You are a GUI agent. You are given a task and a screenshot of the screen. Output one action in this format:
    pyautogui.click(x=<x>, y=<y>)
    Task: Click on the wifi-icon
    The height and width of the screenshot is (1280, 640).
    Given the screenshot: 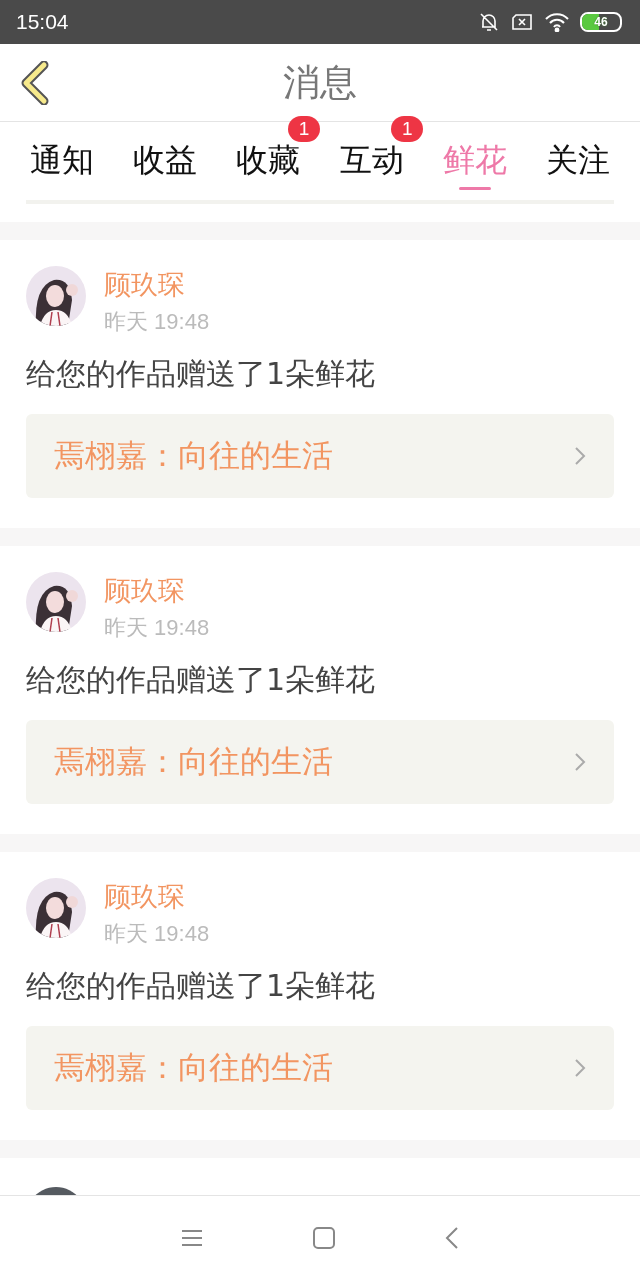 What is the action you would take?
    pyautogui.click(x=557, y=22)
    